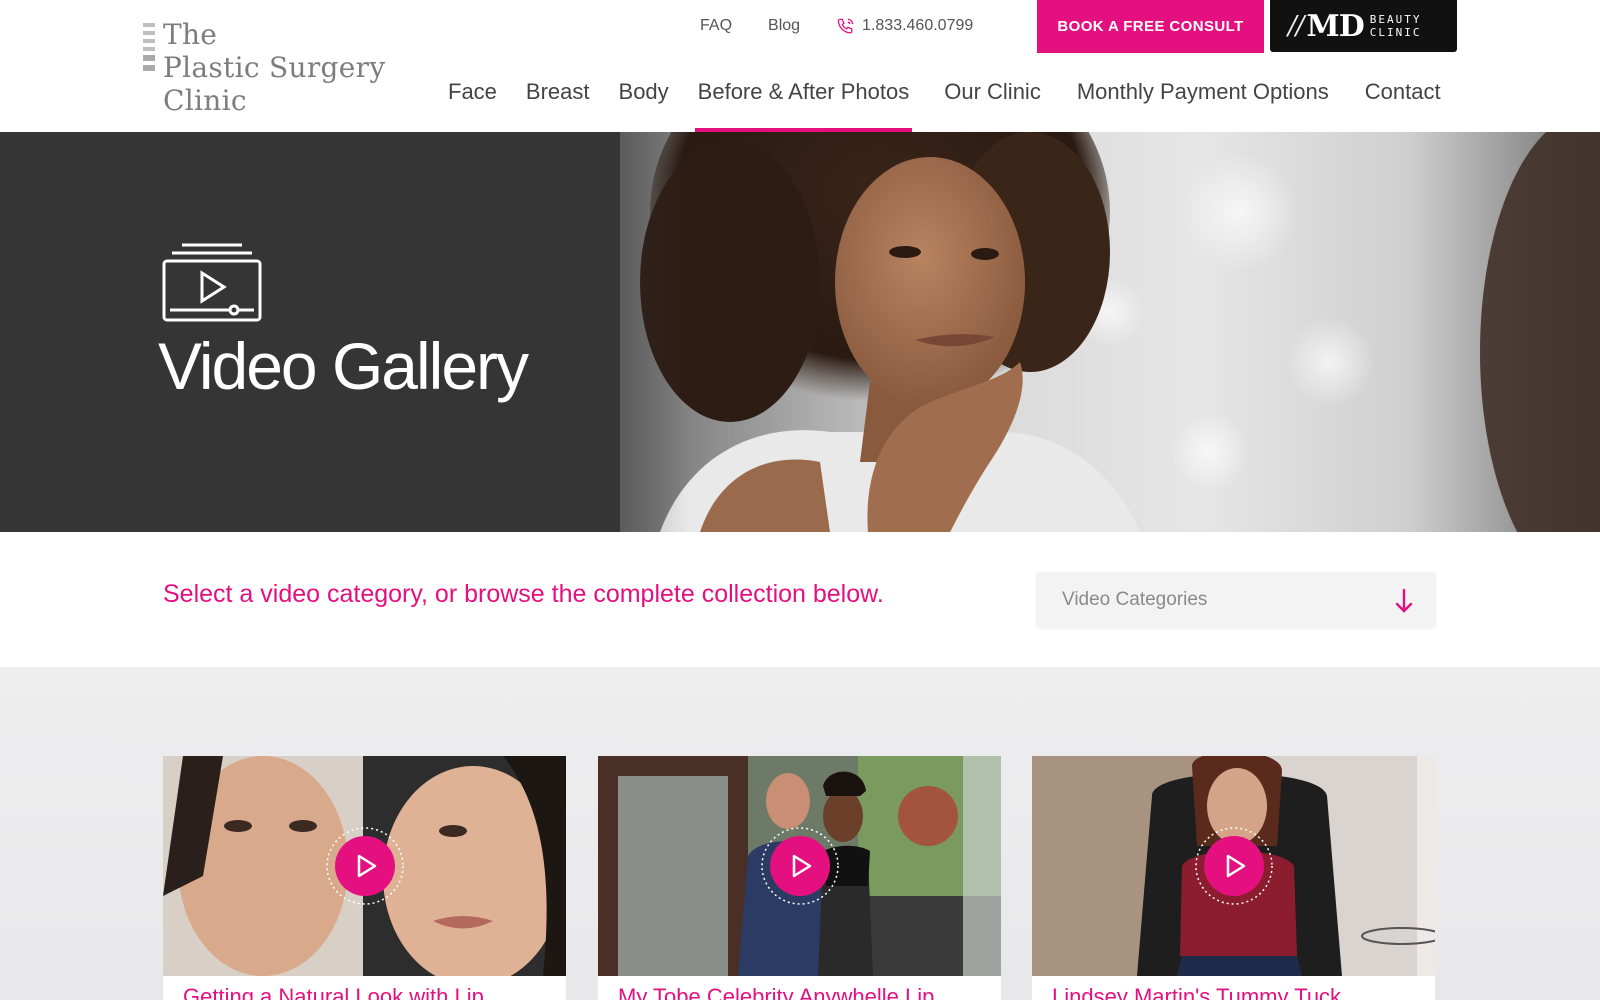  Describe the element at coordinates (803, 103) in the screenshot. I see `nav-before-after-photos: Before & After Photos` at that location.